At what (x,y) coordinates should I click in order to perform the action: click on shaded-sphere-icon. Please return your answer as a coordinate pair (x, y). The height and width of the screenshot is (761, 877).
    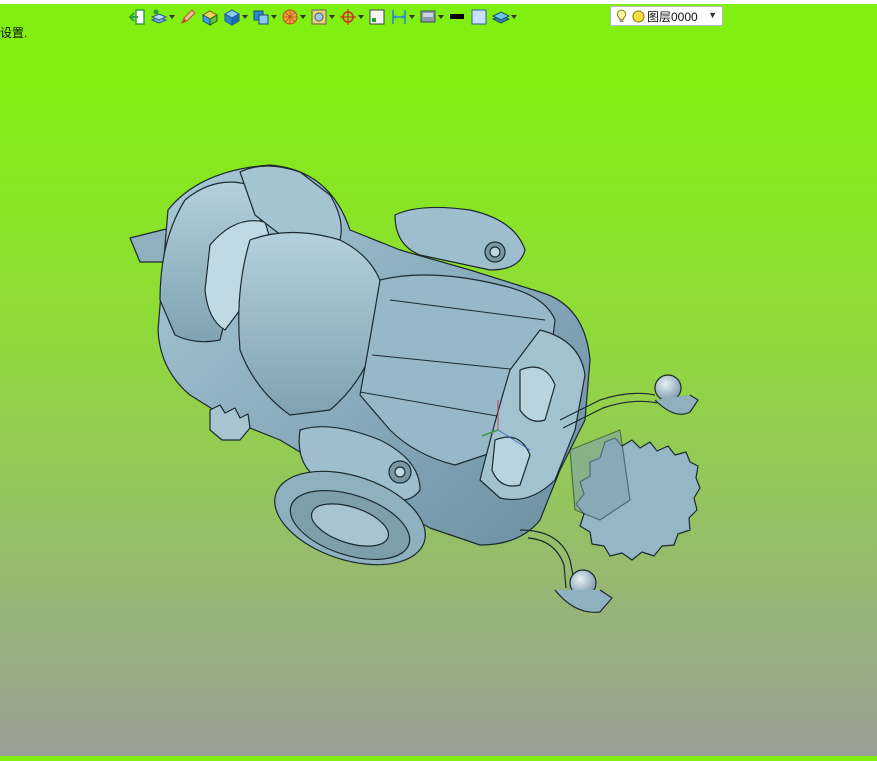
    Looking at the image, I should click on (290, 17).